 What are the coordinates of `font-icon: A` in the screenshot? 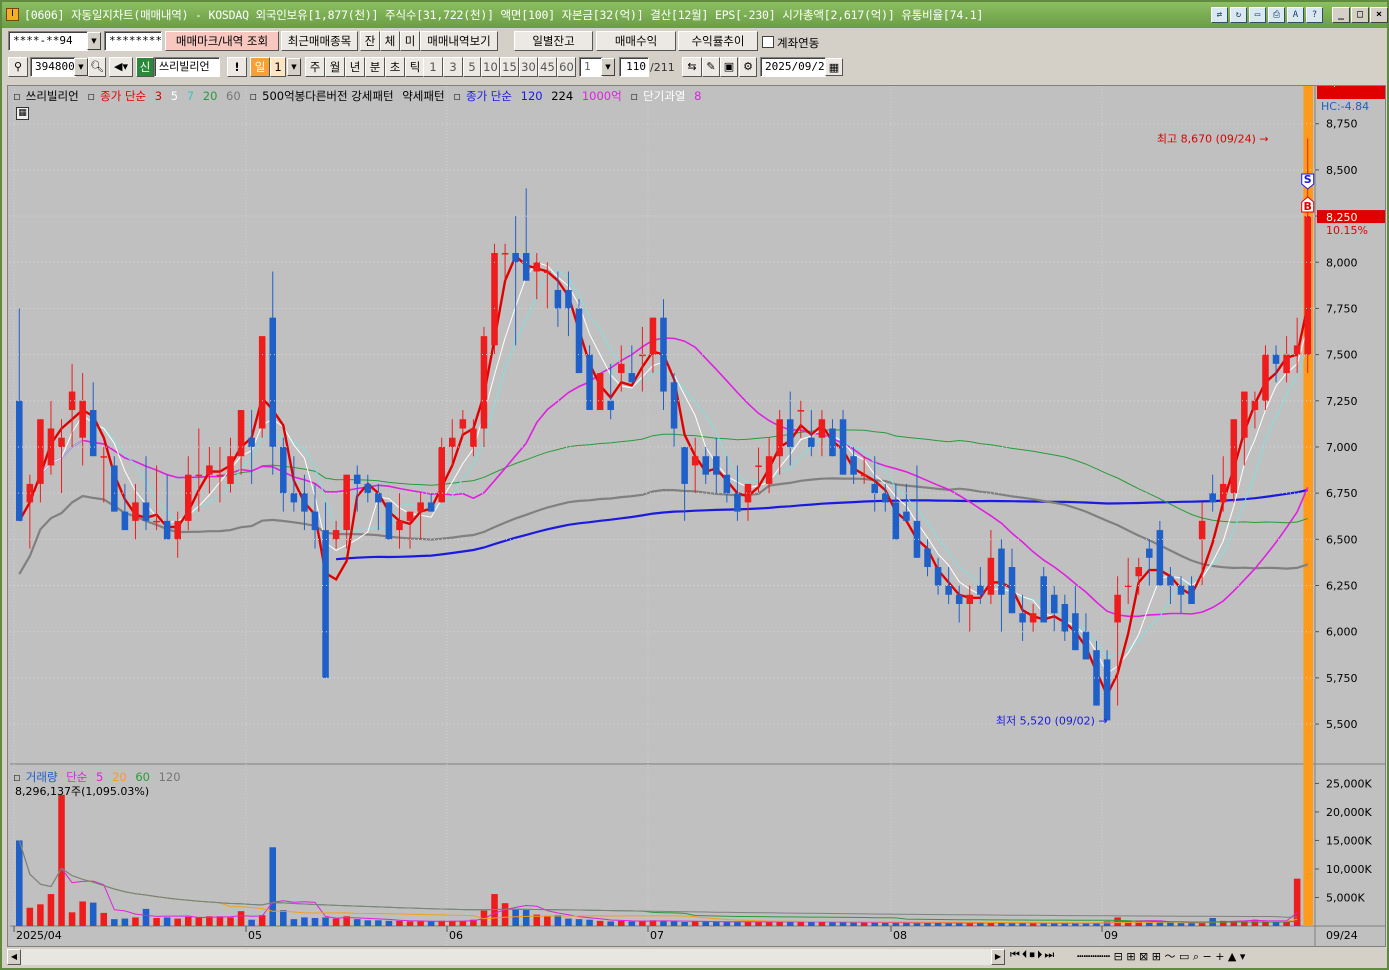 It's located at (1295, 15).